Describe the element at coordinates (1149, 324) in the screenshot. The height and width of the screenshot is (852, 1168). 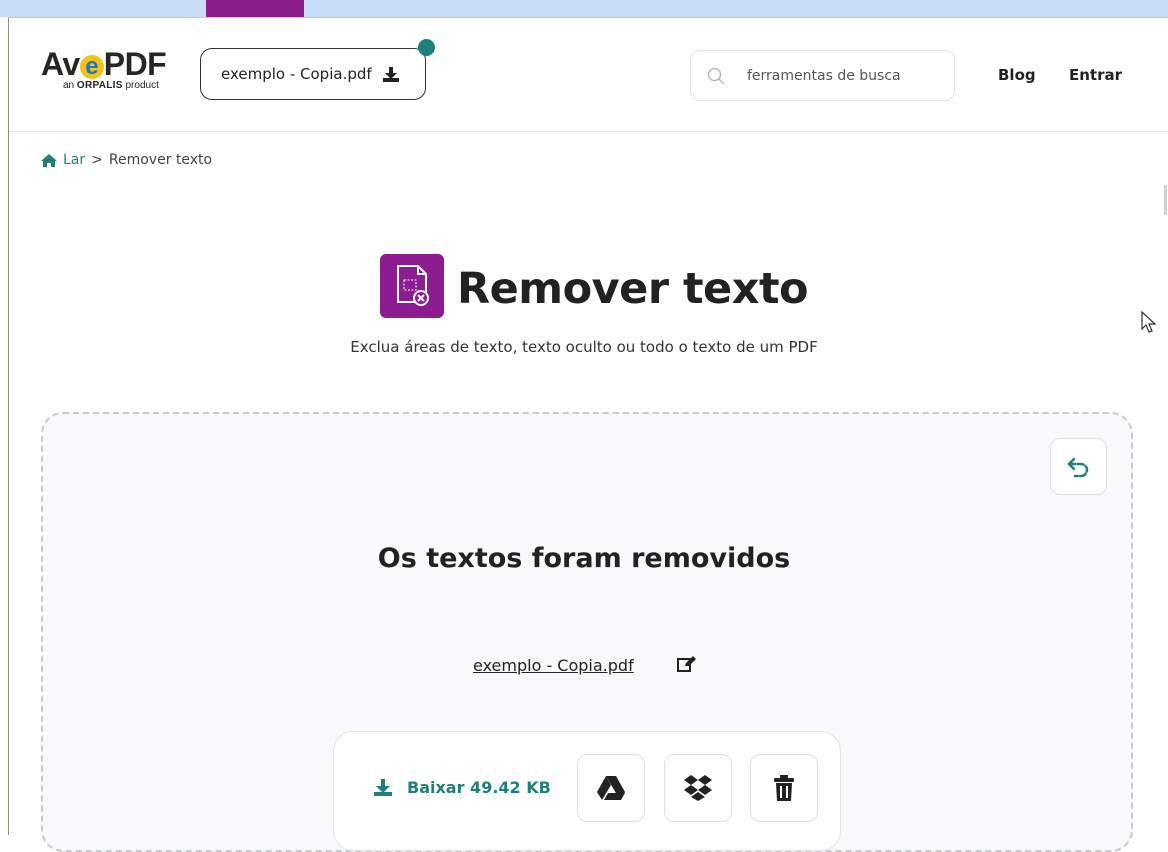
I see `mouse-cursor-icon` at that location.